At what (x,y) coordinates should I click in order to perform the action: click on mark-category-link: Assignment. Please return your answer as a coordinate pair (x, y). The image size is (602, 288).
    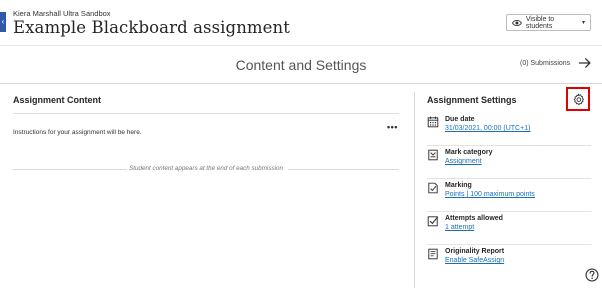
    Looking at the image, I should click on (463, 161).